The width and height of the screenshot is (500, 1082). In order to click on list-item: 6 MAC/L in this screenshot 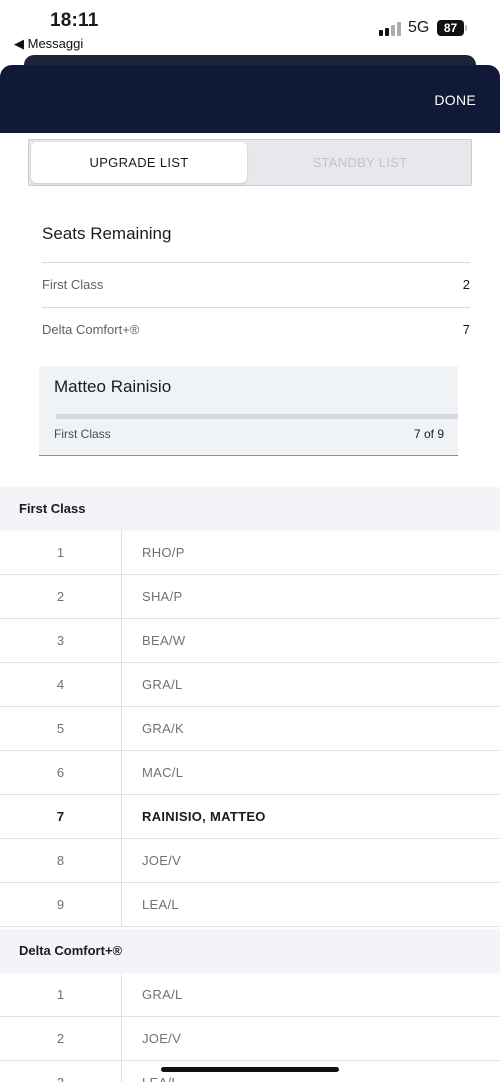, I will do `click(250, 773)`.